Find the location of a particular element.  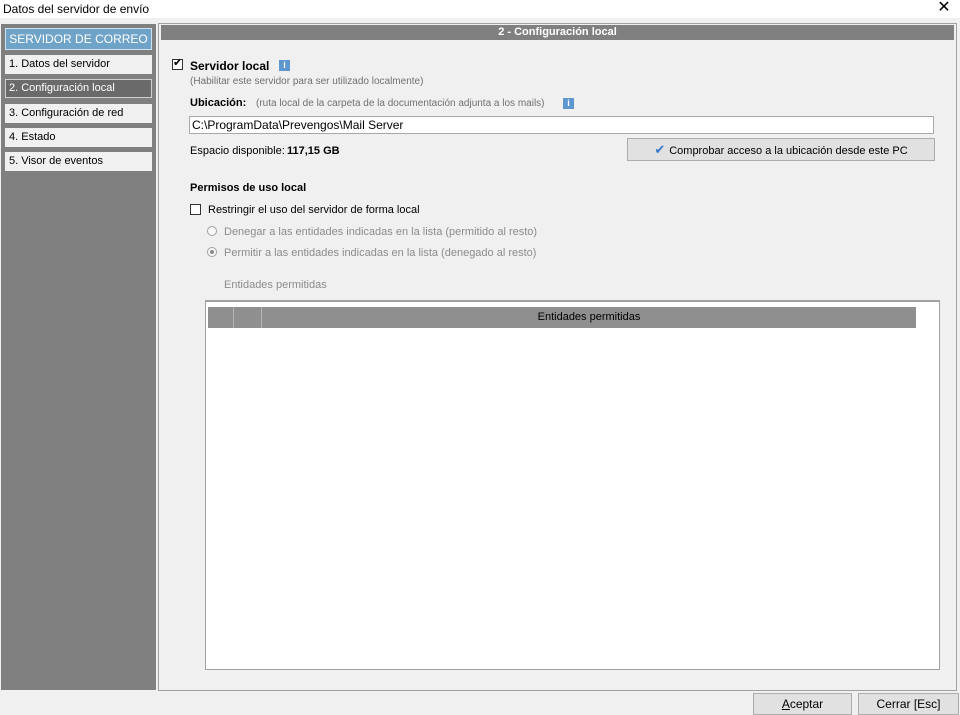

accept-accelerator: A is located at coordinates (785, 704).